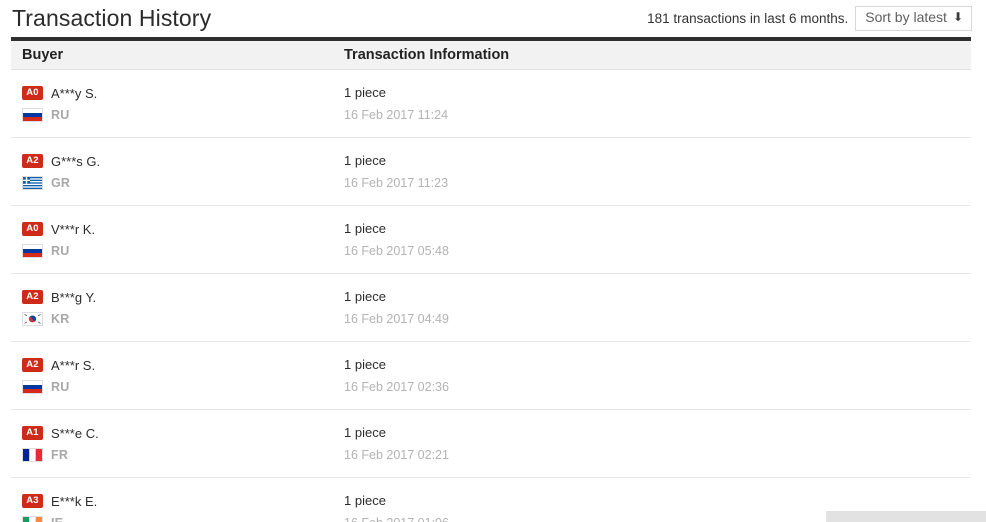 Image resolution: width=986 pixels, height=522 pixels. Describe the element at coordinates (61, 183) in the screenshot. I see `country-code: GR` at that location.